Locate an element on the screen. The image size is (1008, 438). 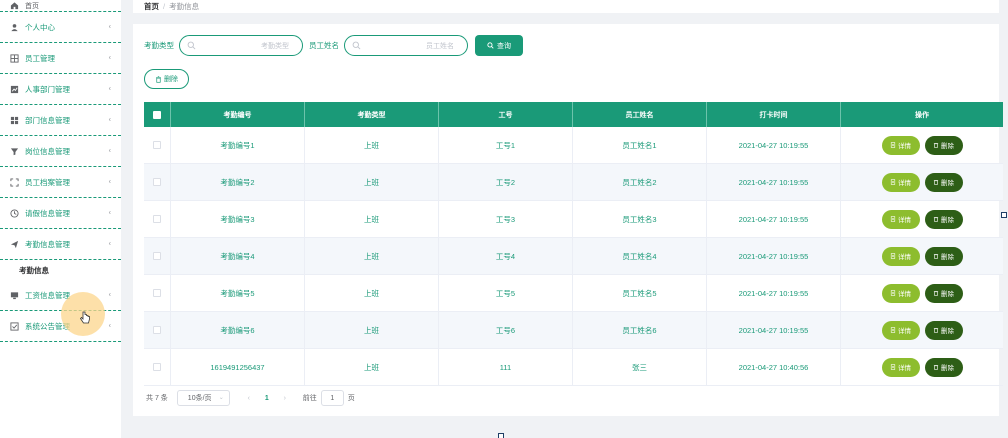
header-employee-name: 员工姓名 is located at coordinates (640, 114).